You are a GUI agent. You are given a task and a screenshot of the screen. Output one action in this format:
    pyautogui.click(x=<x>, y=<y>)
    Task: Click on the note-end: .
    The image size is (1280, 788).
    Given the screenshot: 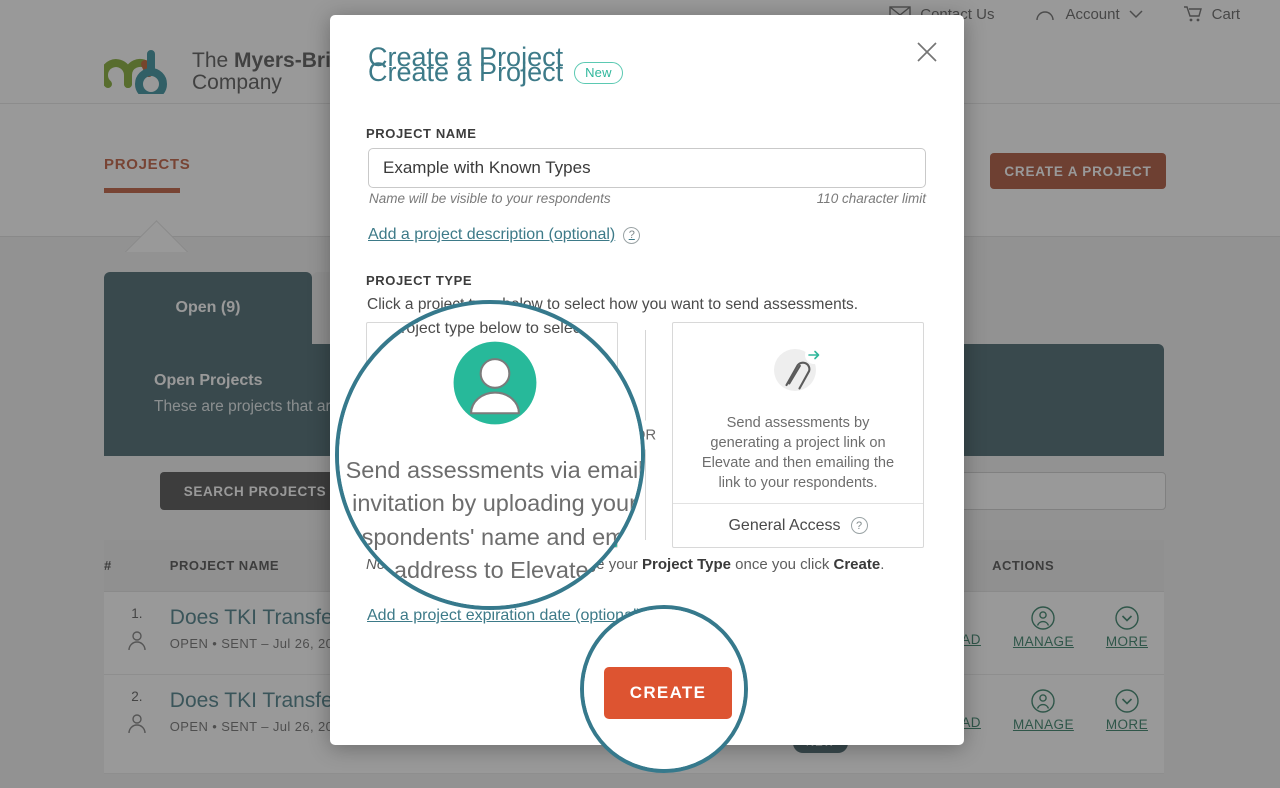 What is the action you would take?
    pyautogui.click(x=882, y=564)
    